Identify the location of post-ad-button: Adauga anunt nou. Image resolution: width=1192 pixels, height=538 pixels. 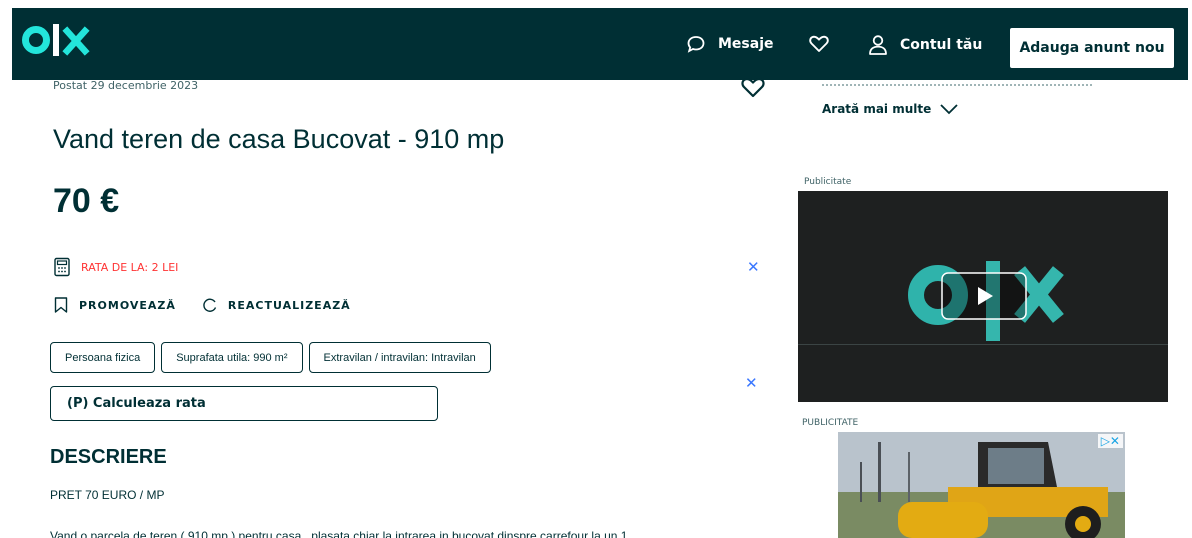
(1092, 48).